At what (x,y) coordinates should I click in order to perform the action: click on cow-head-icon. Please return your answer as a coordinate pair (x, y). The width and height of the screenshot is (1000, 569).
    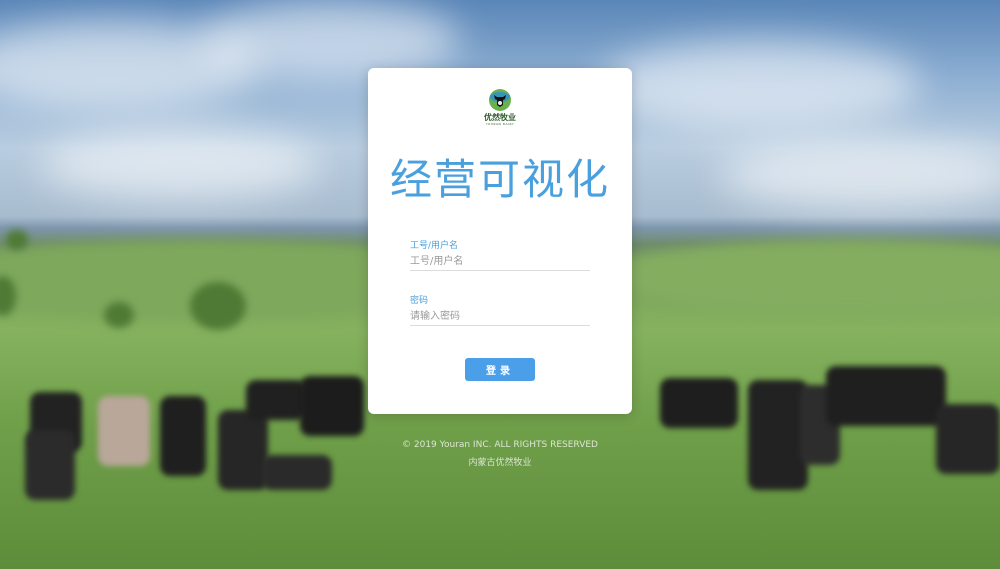
    Looking at the image, I should click on (500, 100).